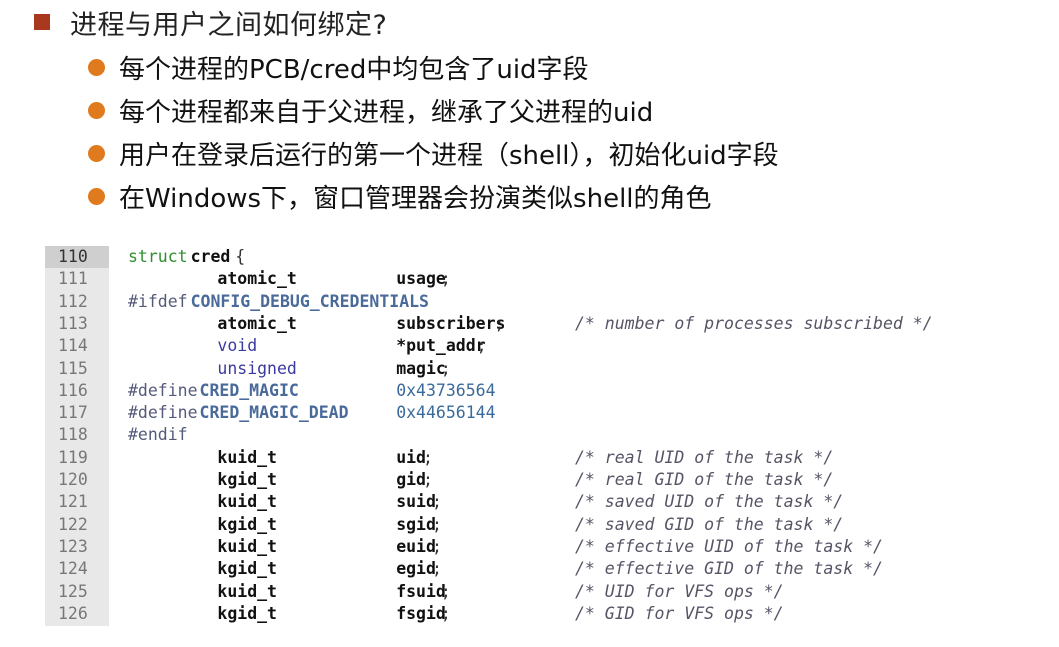  Describe the element at coordinates (73, 368) in the screenshot. I see `line-number: 115` at that location.